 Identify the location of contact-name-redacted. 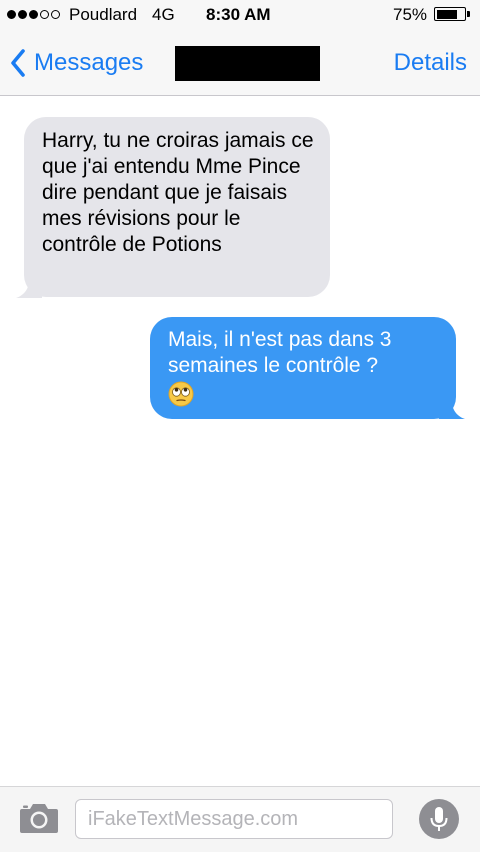
(247, 63).